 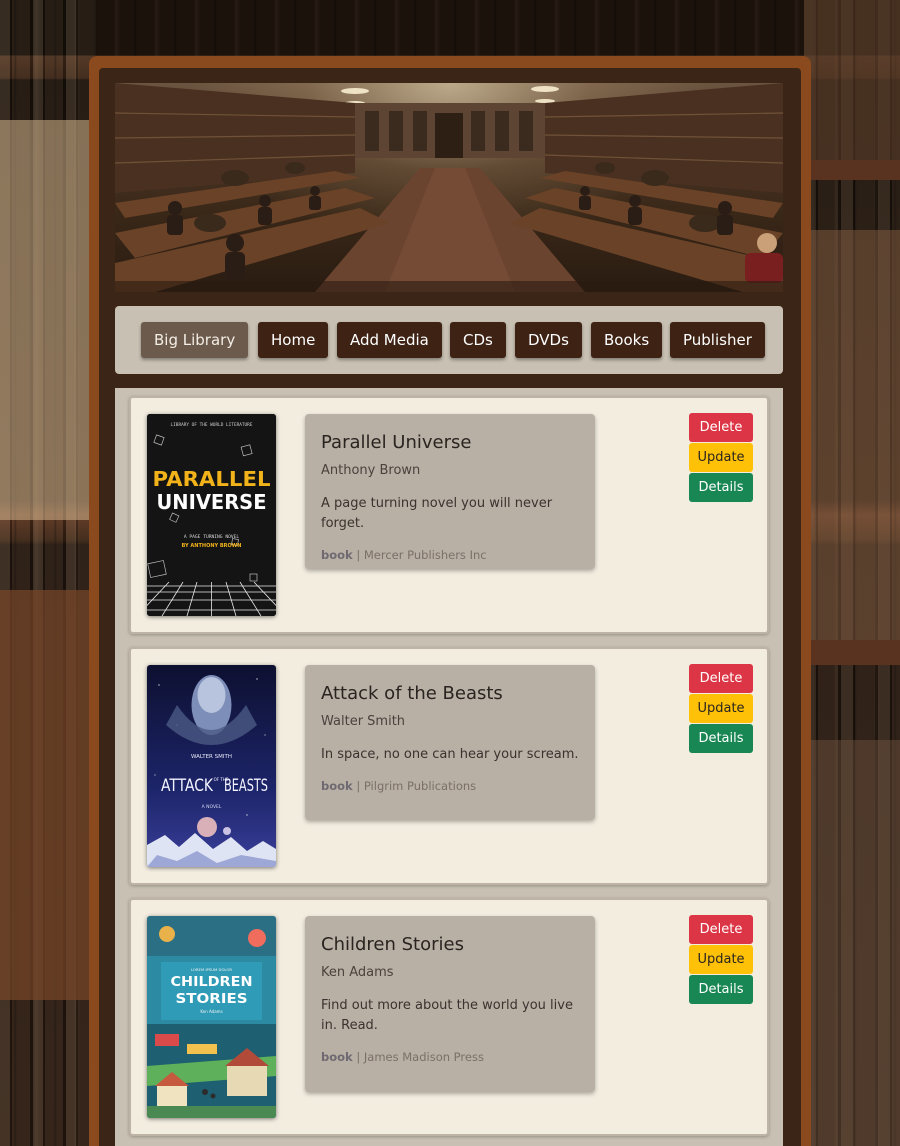 What do you see at coordinates (396, 442) in the screenshot?
I see `media-title: Parallel Universe` at bounding box center [396, 442].